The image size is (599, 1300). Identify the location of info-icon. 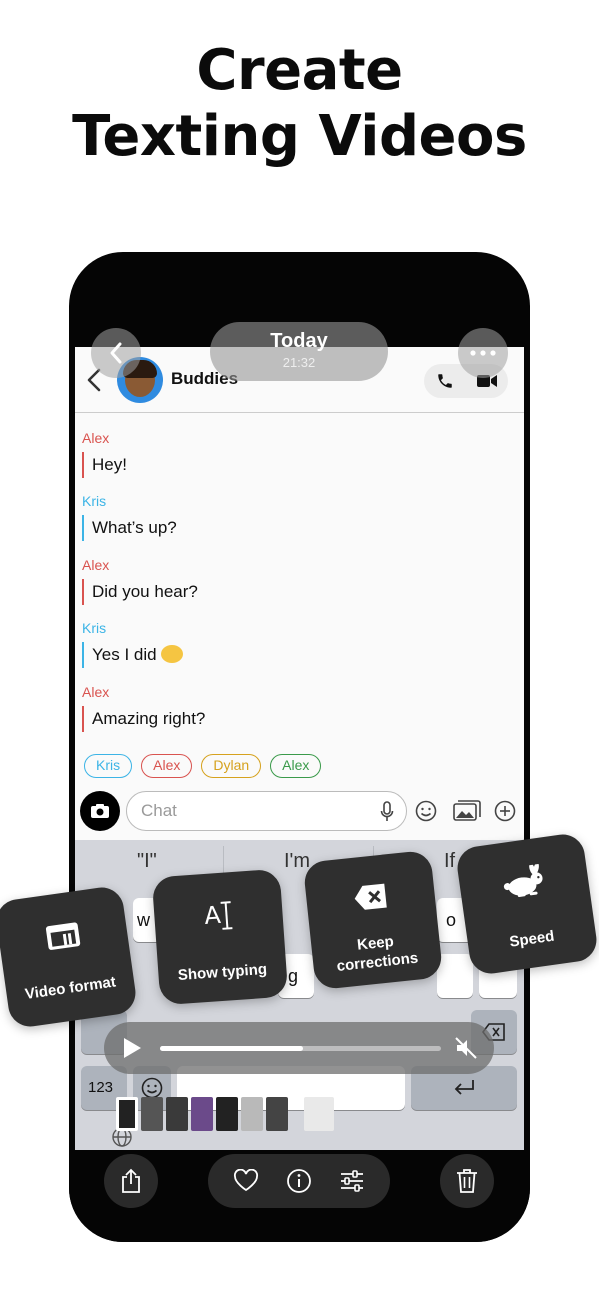
(299, 1181).